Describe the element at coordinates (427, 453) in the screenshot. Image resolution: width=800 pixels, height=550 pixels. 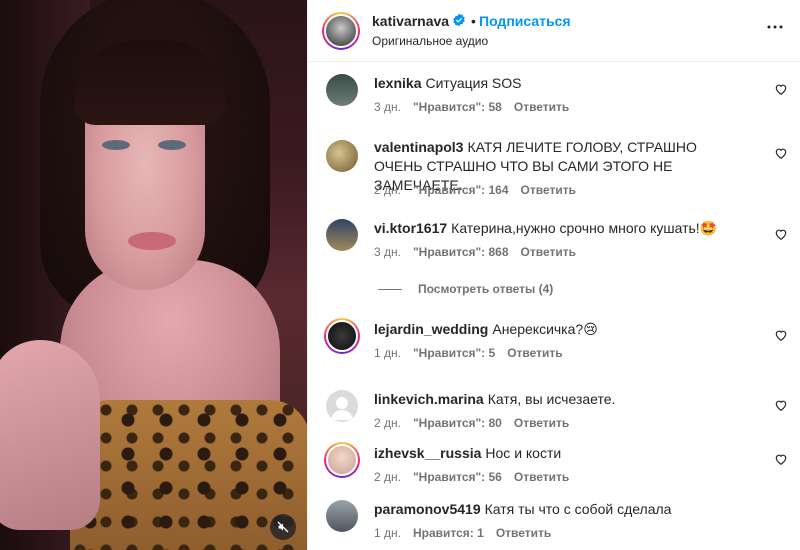
I see `comment-username: izhevsk__russia` at that location.